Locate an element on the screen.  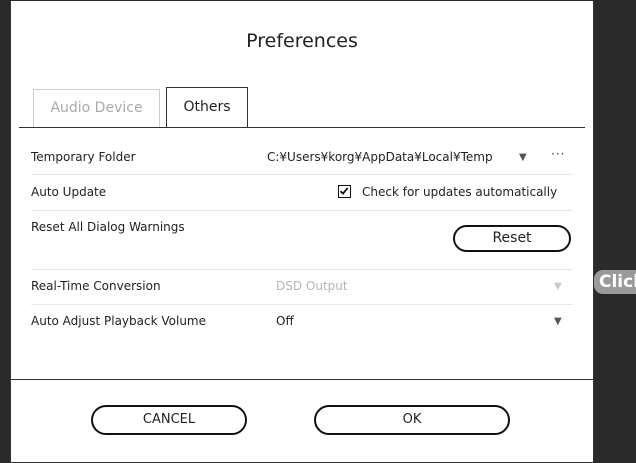
reset-button: Reset is located at coordinates (512, 238).